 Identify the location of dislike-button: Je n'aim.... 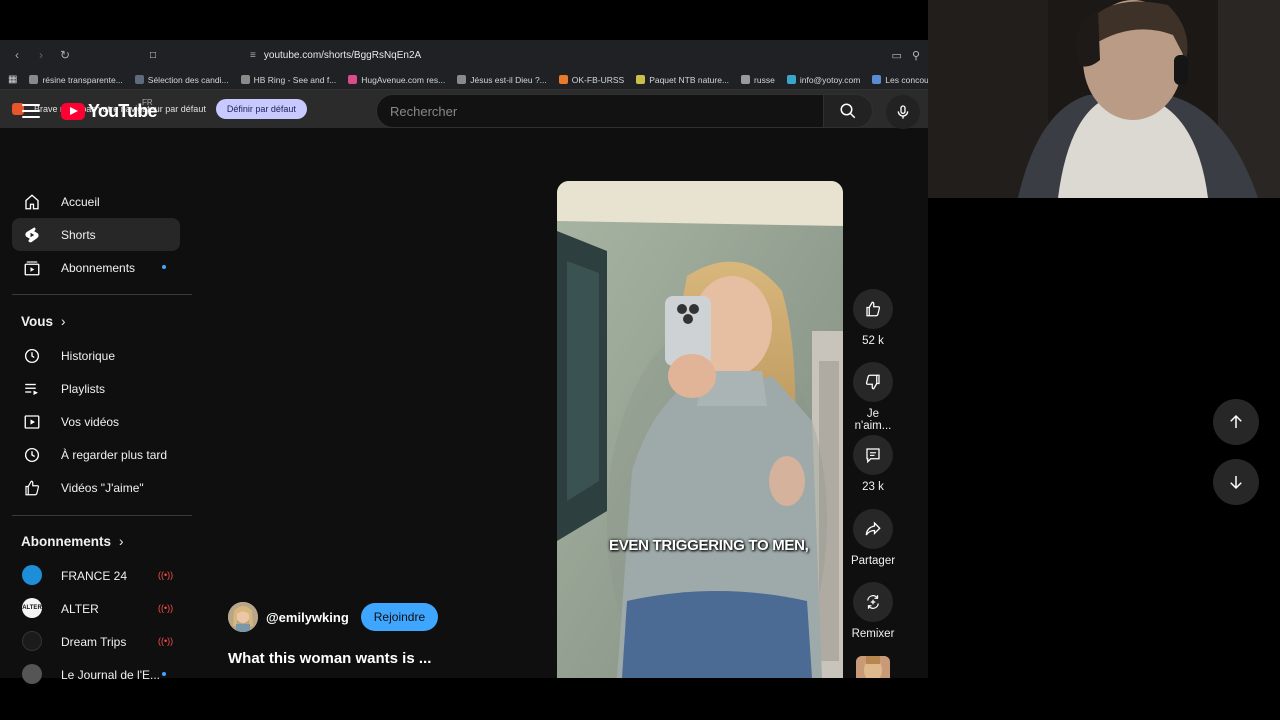
(873, 397).